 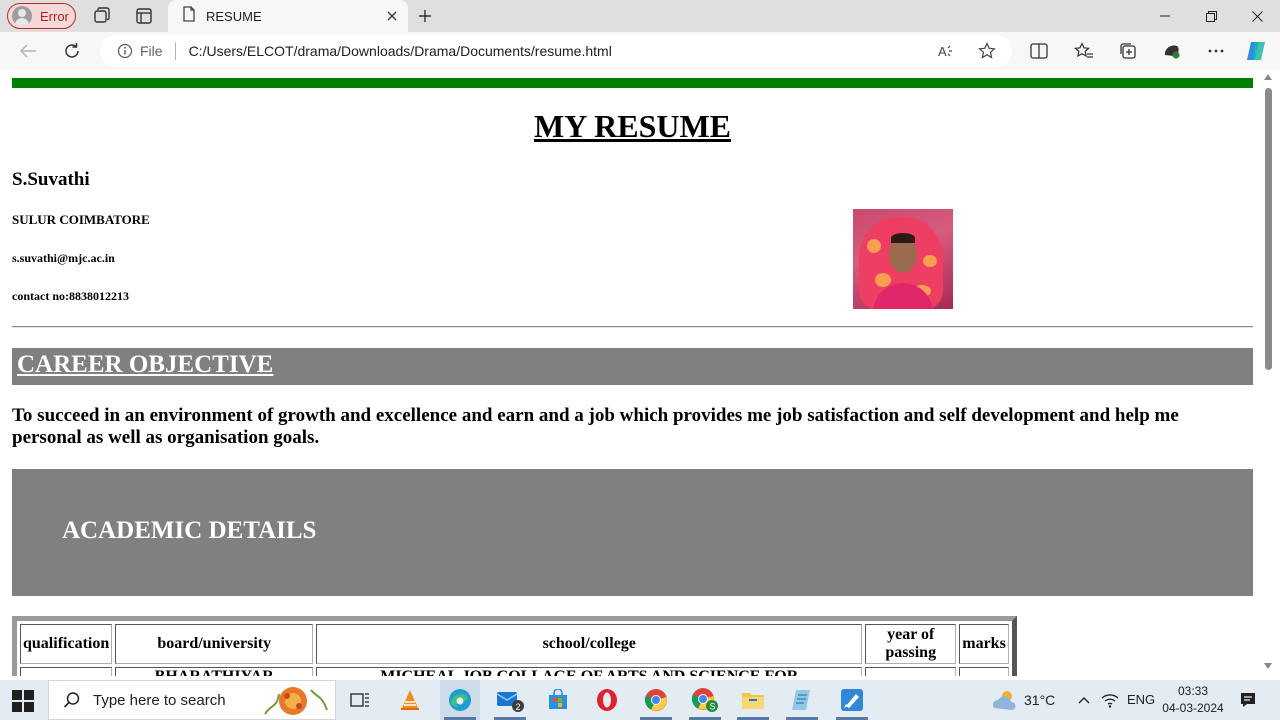 I want to click on copilot-icon, so click(x=1257, y=51).